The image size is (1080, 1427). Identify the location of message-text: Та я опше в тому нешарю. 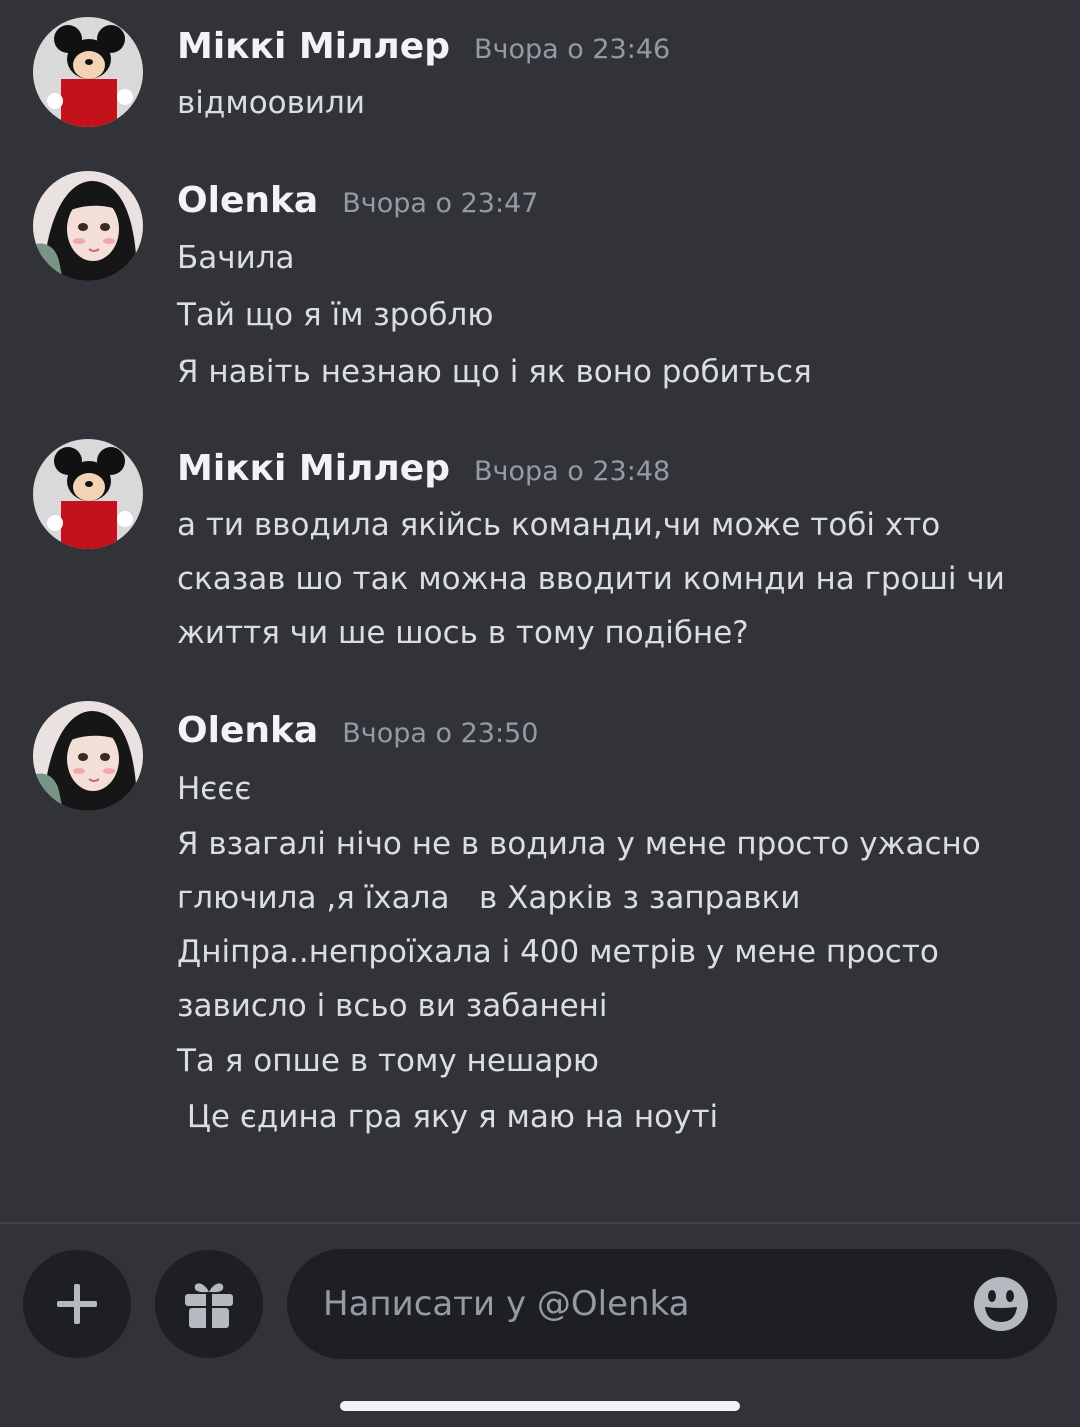
(388, 1061).